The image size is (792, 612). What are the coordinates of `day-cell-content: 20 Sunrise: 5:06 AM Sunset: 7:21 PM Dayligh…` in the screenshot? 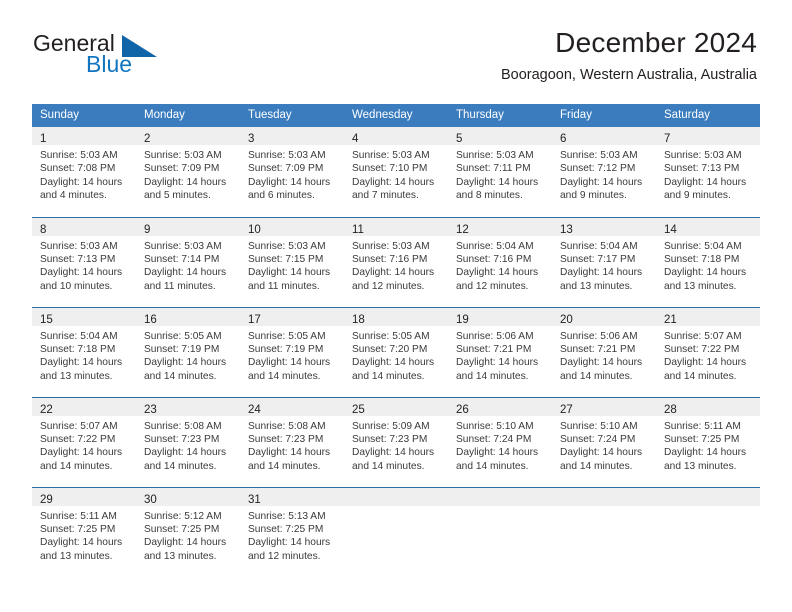 It's located at (604, 352).